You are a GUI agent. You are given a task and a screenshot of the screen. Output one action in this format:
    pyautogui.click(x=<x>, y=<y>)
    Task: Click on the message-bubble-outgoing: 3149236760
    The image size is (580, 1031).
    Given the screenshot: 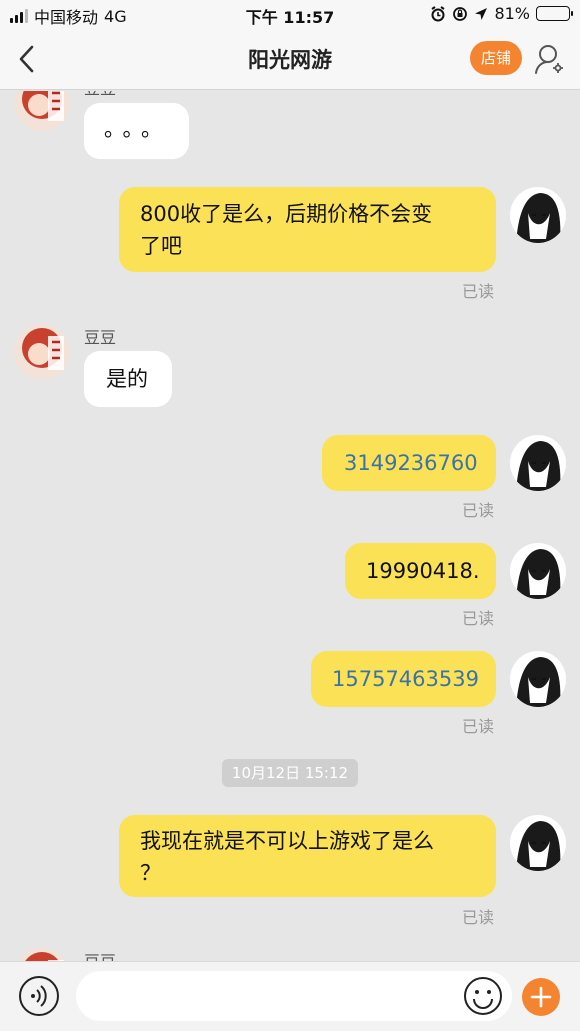 What is the action you would take?
    pyautogui.click(x=409, y=463)
    